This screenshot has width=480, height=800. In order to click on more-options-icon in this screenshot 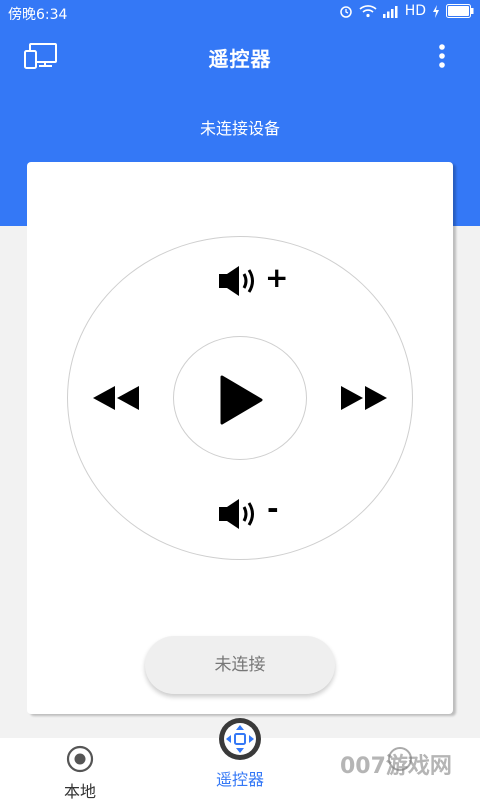, I will do `click(442, 56)`.